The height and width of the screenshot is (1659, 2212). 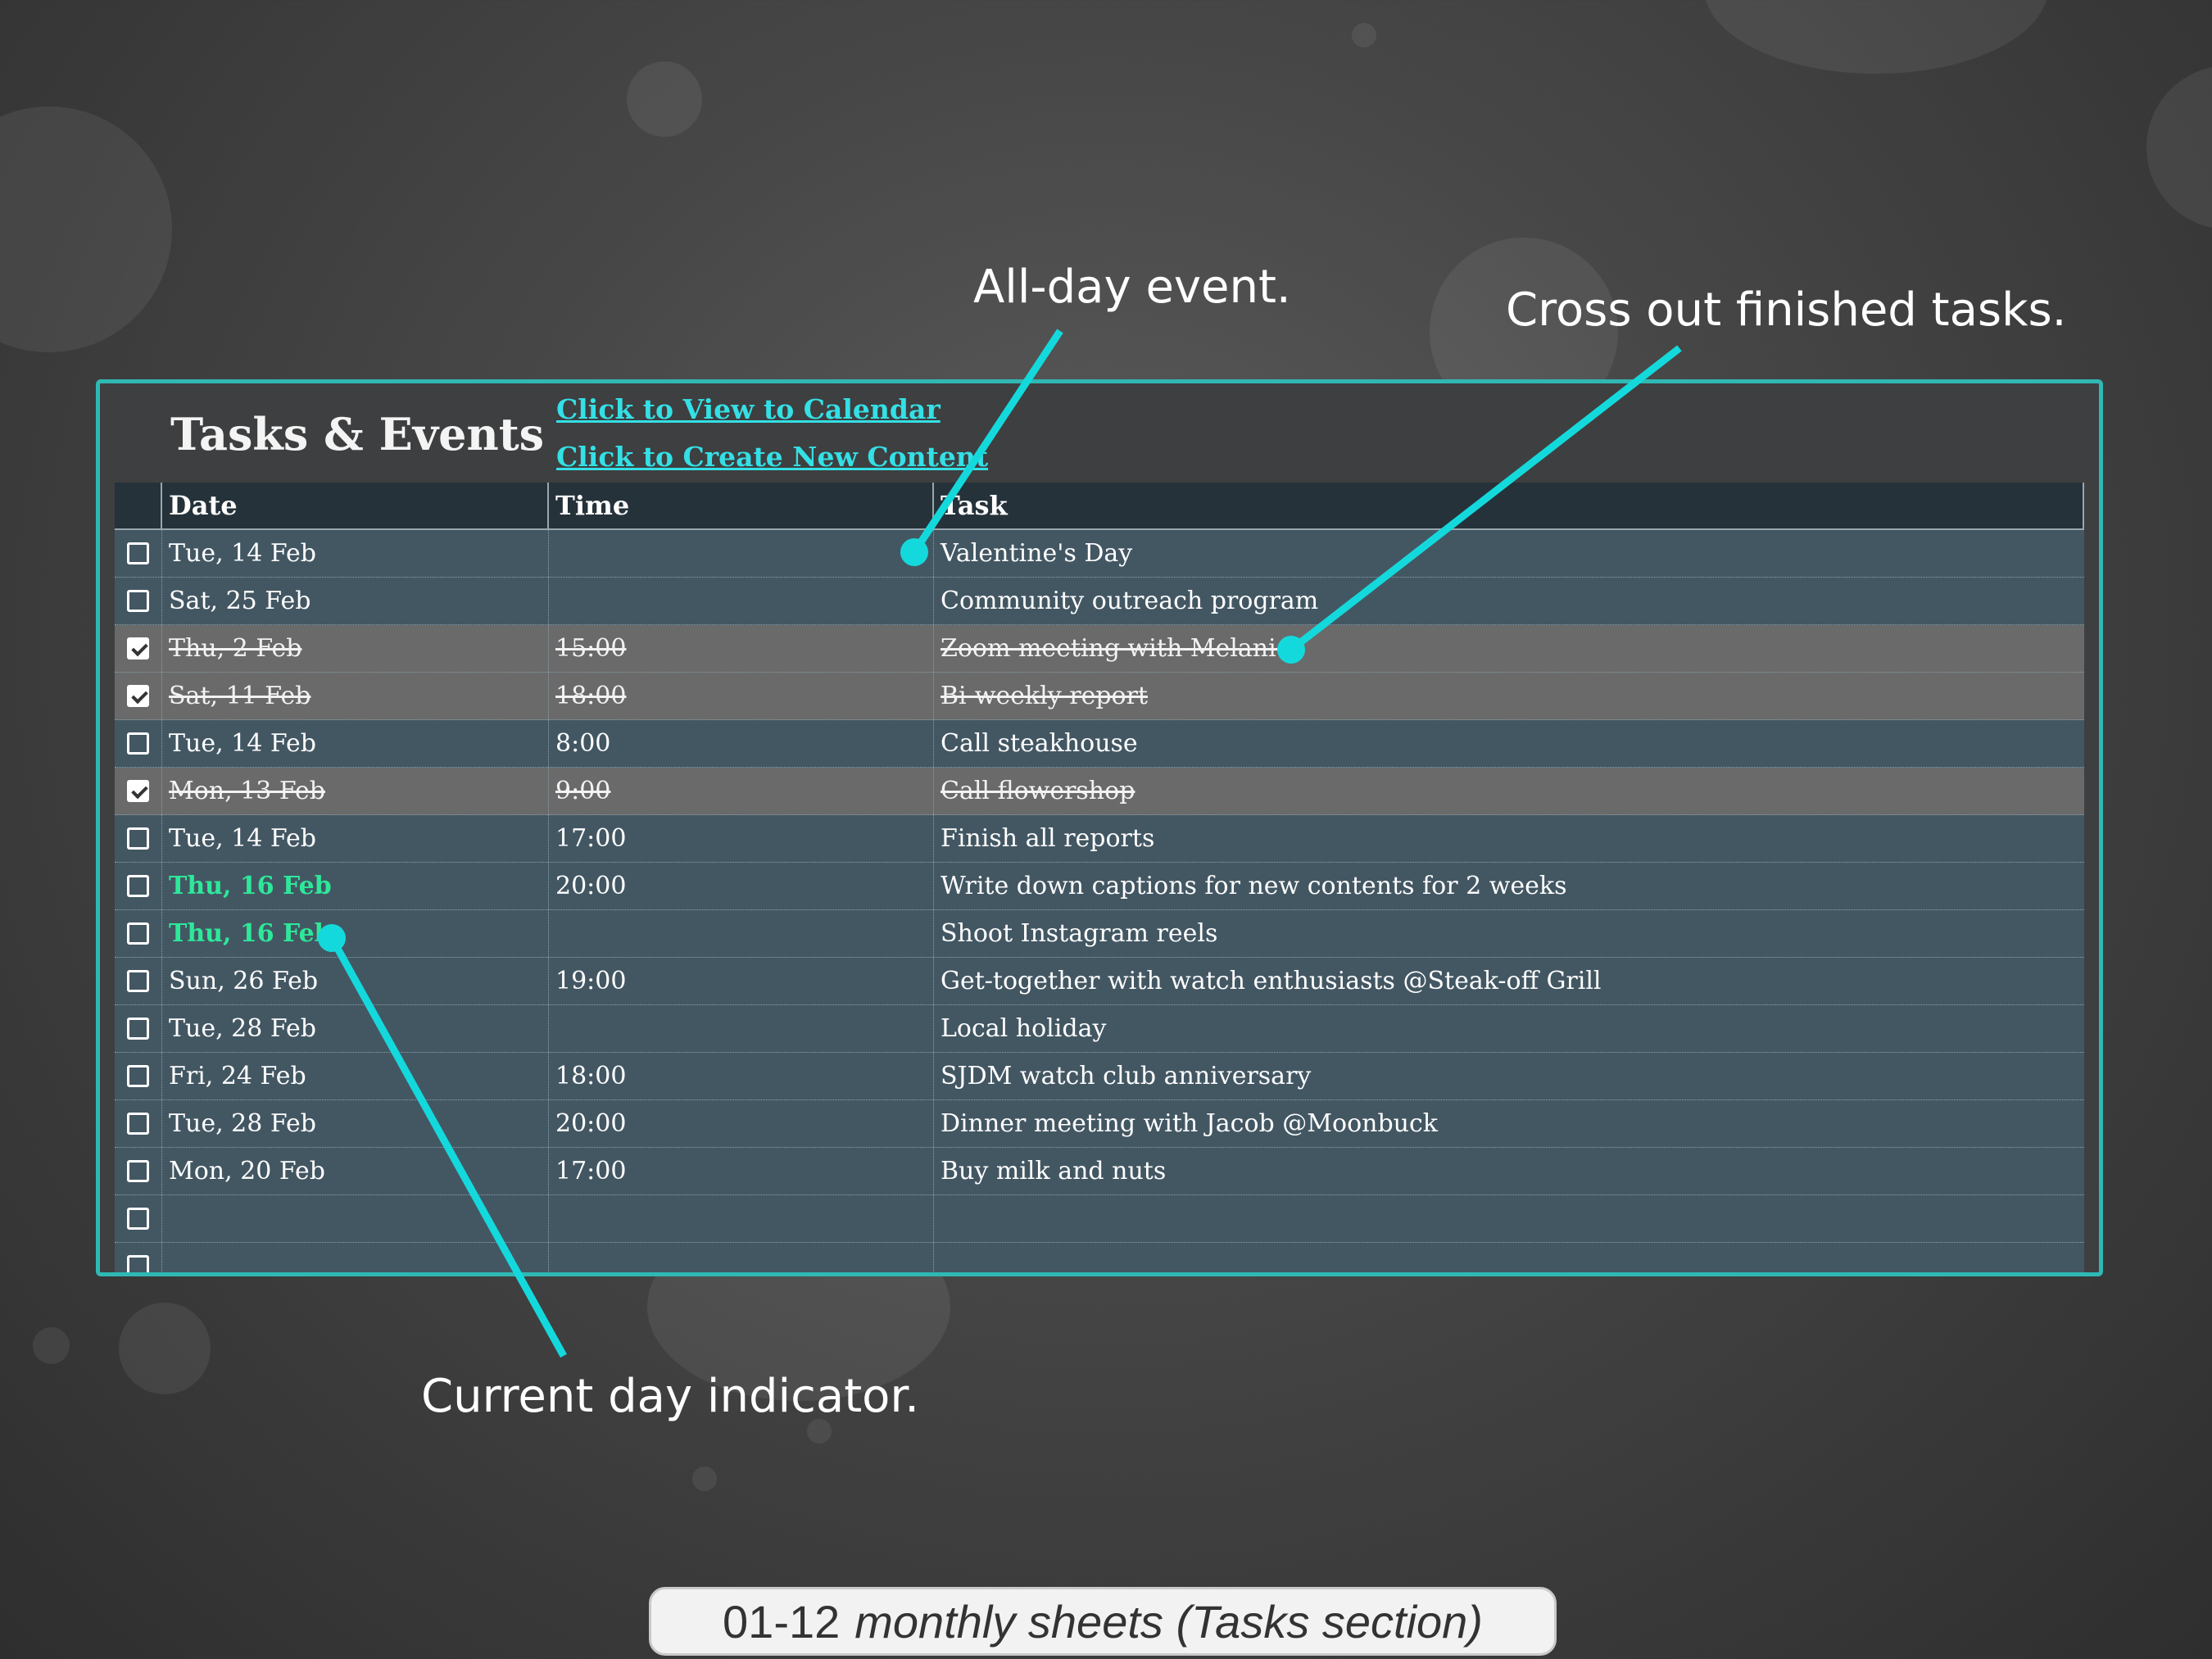 What do you see at coordinates (1168, 1621) in the screenshot?
I see `caption-italic: monthly sheets (Tasks section)` at bounding box center [1168, 1621].